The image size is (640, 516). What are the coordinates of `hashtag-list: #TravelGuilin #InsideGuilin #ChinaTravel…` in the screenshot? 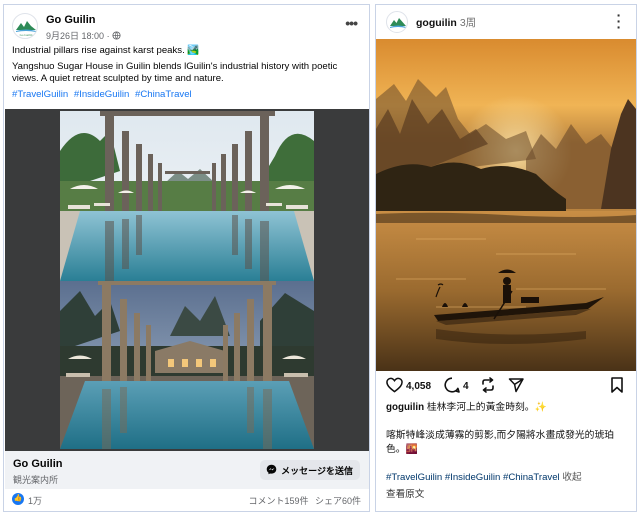 It's located at (508, 476).